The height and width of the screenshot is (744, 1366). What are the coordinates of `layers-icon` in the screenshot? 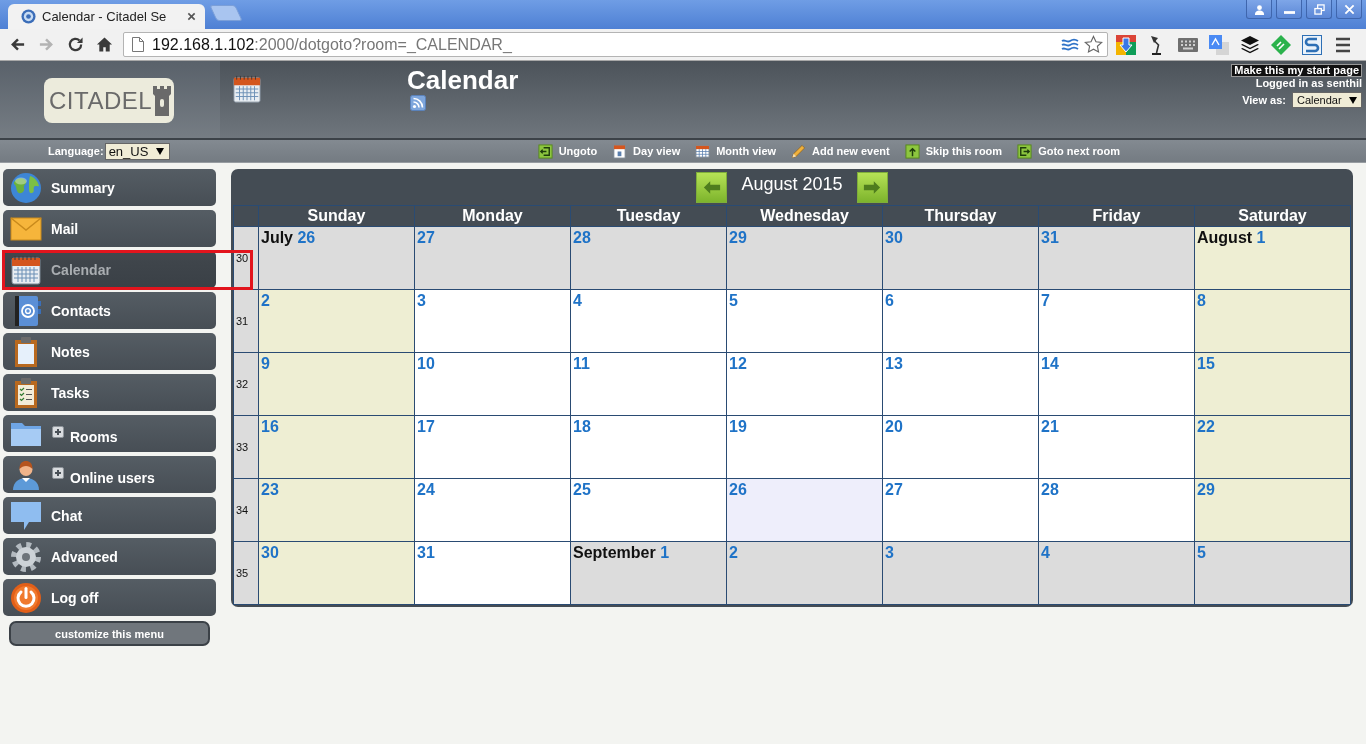 It's located at (1250, 44).